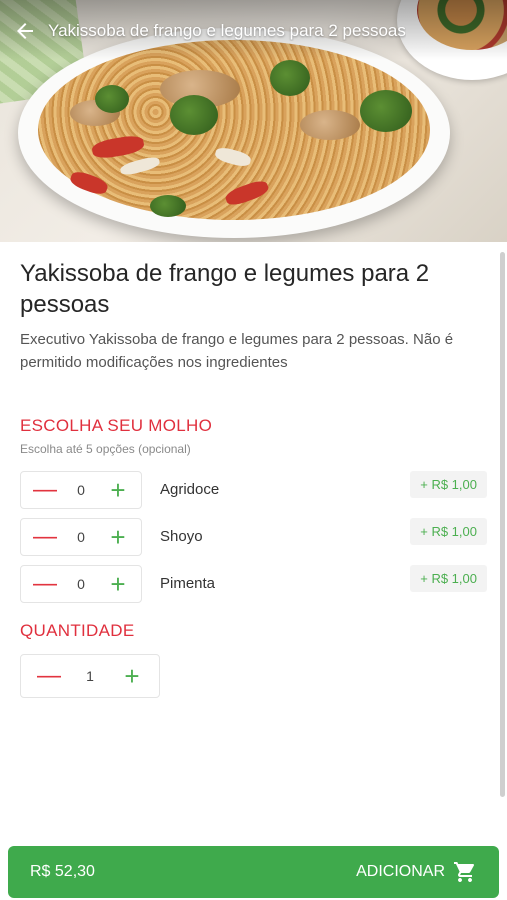  What do you see at coordinates (400, 871) in the screenshot?
I see `add-label: ADICIONAR` at bounding box center [400, 871].